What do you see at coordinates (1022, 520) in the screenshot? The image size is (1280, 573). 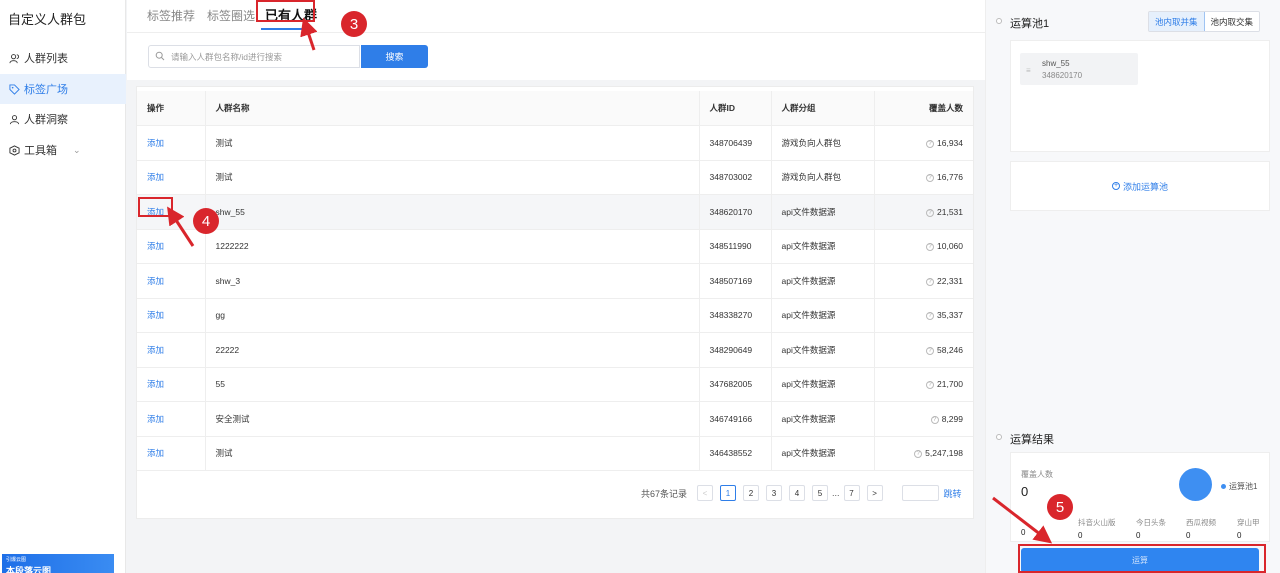 I see `arrow-to-compute` at bounding box center [1022, 520].